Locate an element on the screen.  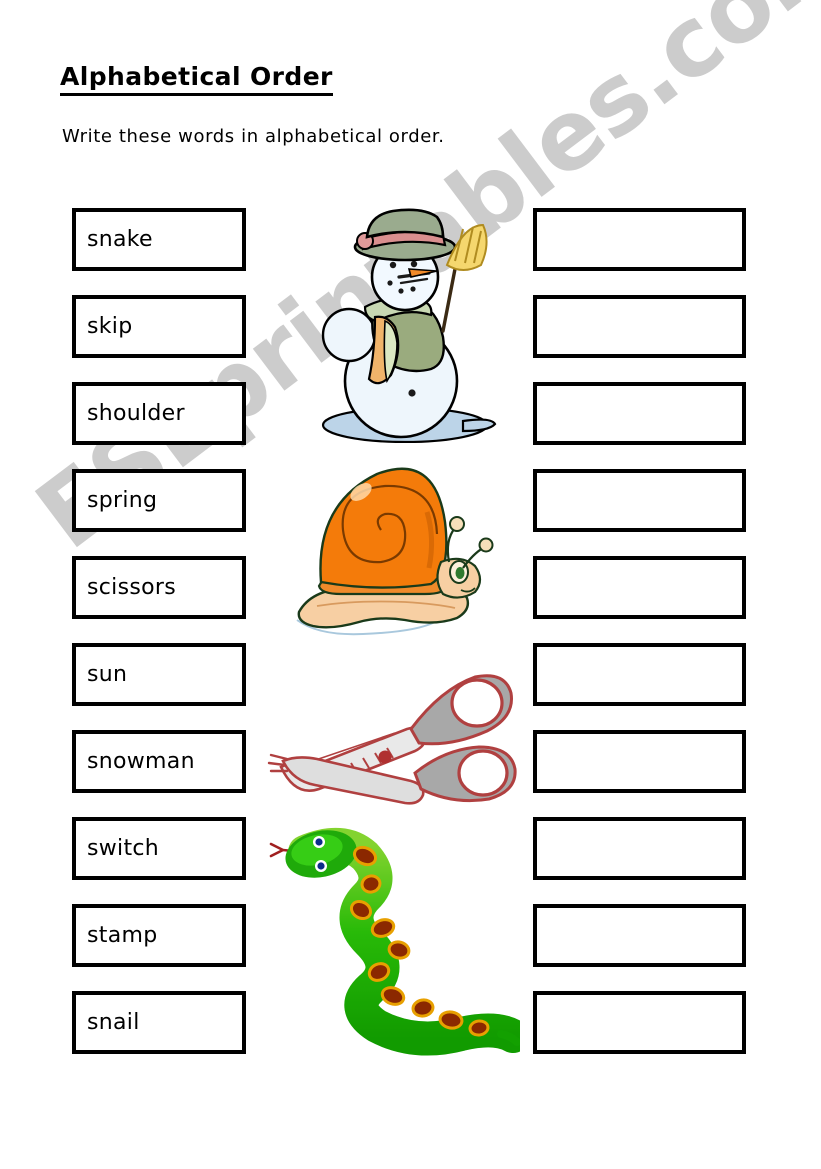
word-box: spring is located at coordinates (159, 500).